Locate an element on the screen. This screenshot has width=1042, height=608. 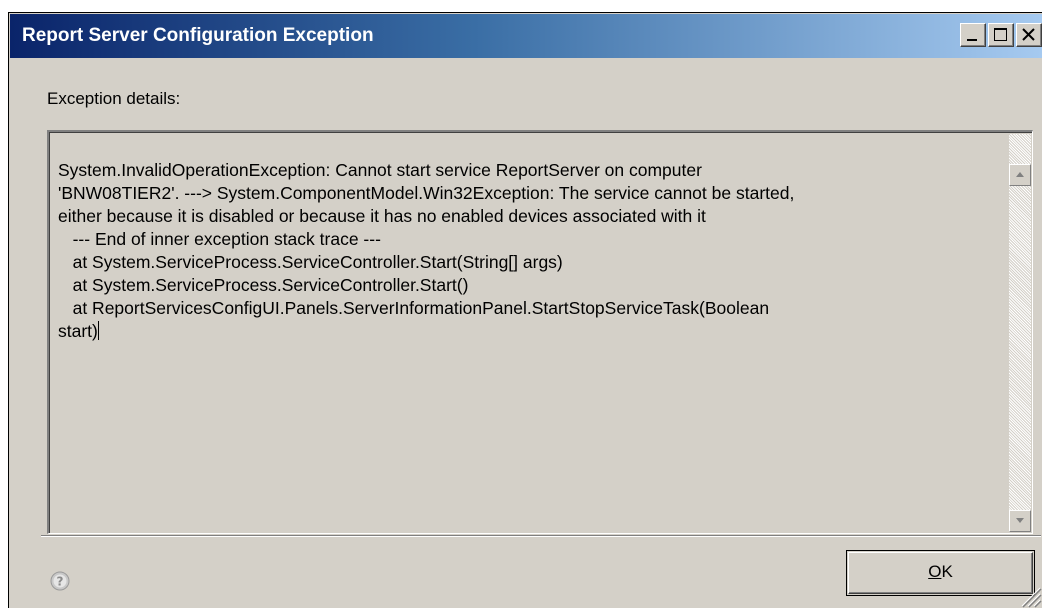
title-bar: Report Server Configuration Exception is located at coordinates (526, 36).